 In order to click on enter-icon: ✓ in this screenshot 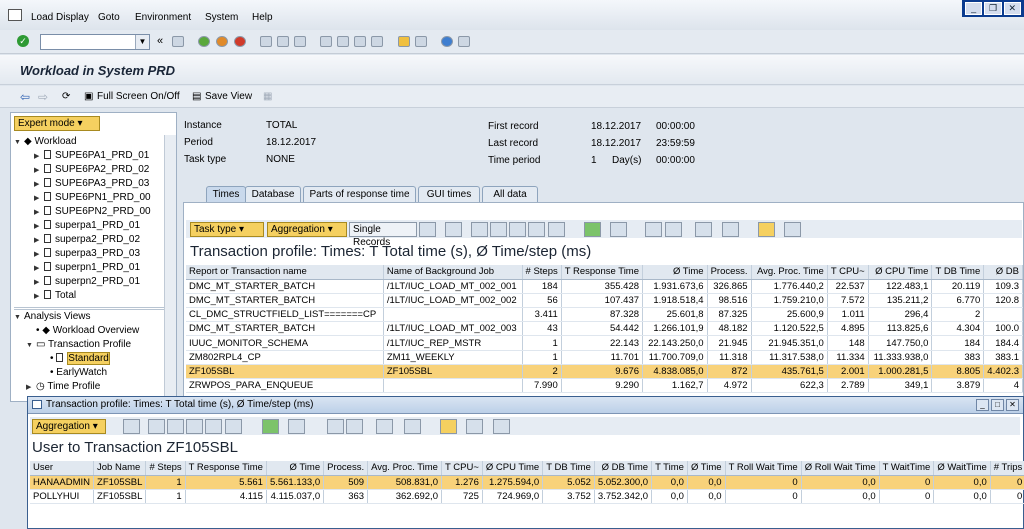, I will do `click(23, 41)`.